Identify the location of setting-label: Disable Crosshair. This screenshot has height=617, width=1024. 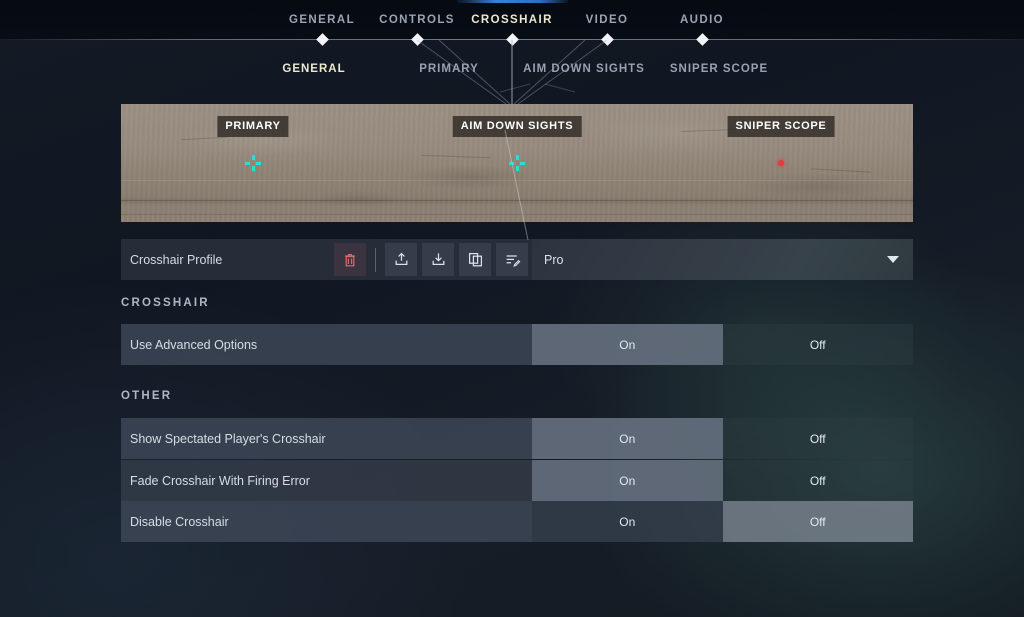
(326, 521).